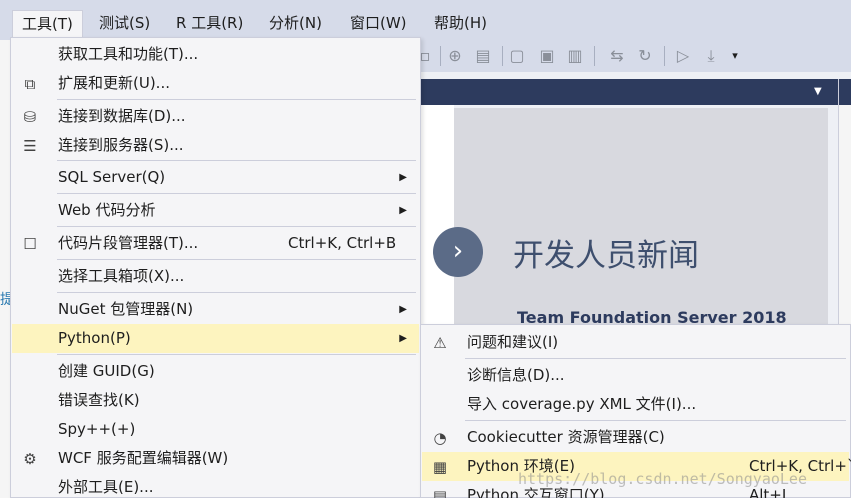  What do you see at coordinates (440, 343) in the screenshot?
I see `feedback-icon: ⚠` at bounding box center [440, 343].